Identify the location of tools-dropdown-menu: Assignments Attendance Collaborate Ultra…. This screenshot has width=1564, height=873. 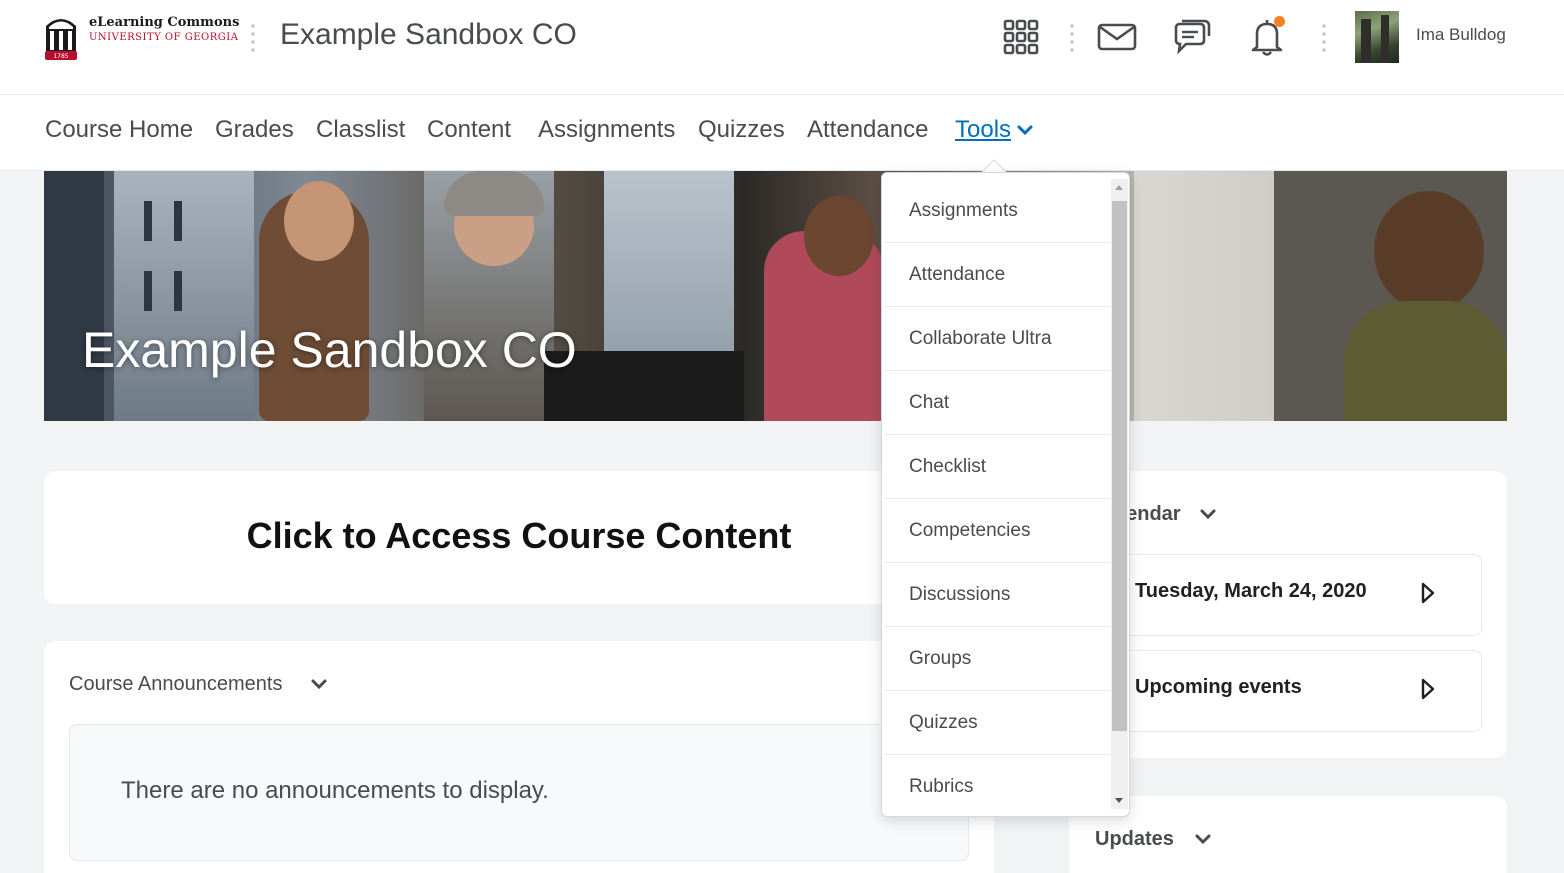
(1005, 494).